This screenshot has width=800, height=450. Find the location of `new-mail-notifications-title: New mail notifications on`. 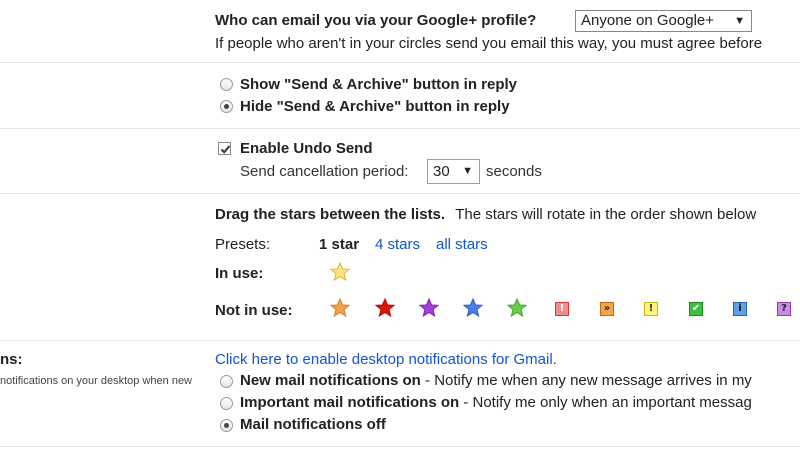

new-mail-notifications-title: New mail notifications on is located at coordinates (330, 380).